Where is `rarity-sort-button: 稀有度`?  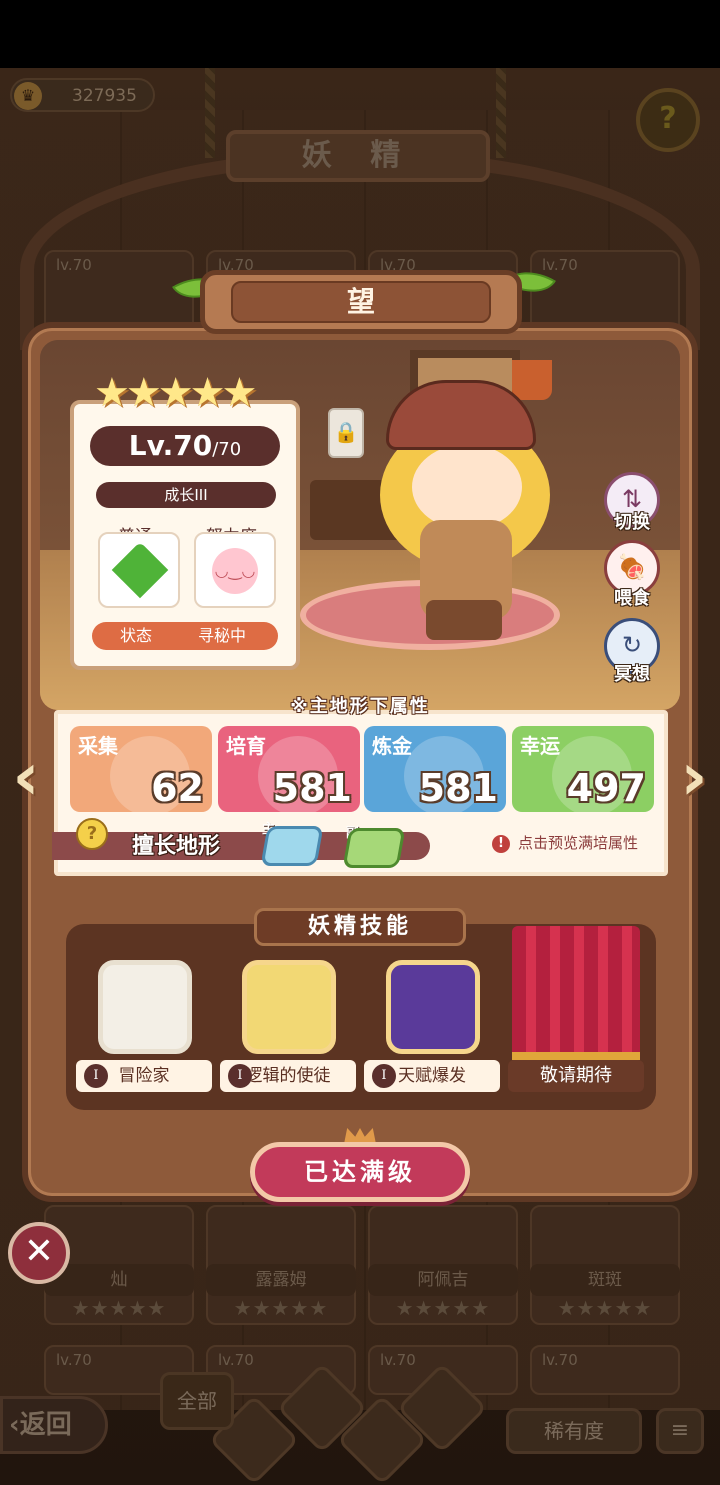
rarity-sort-button: 稀有度 is located at coordinates (574, 1431).